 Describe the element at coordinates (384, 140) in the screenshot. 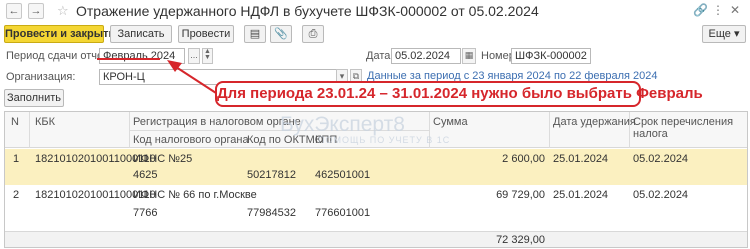

I see `watermark-subtitle: ПОМОЩЬ ПО УЧЕТУ В 1С` at that location.